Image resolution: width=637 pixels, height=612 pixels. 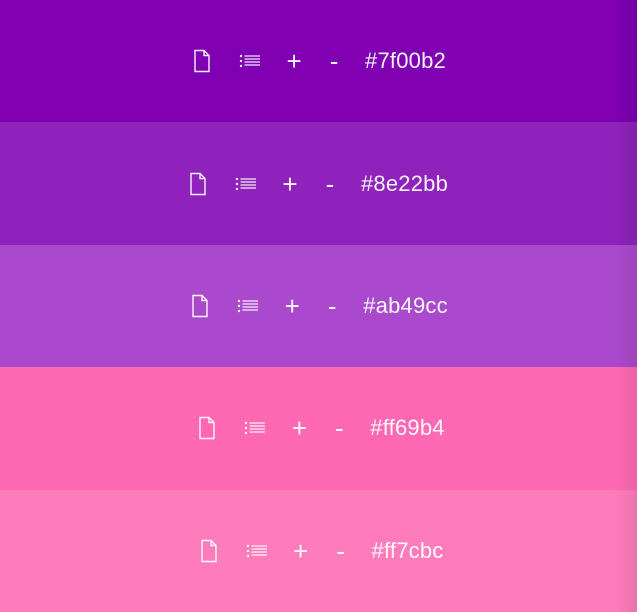 I want to click on hex-code: #ff7cbc, so click(x=408, y=551).